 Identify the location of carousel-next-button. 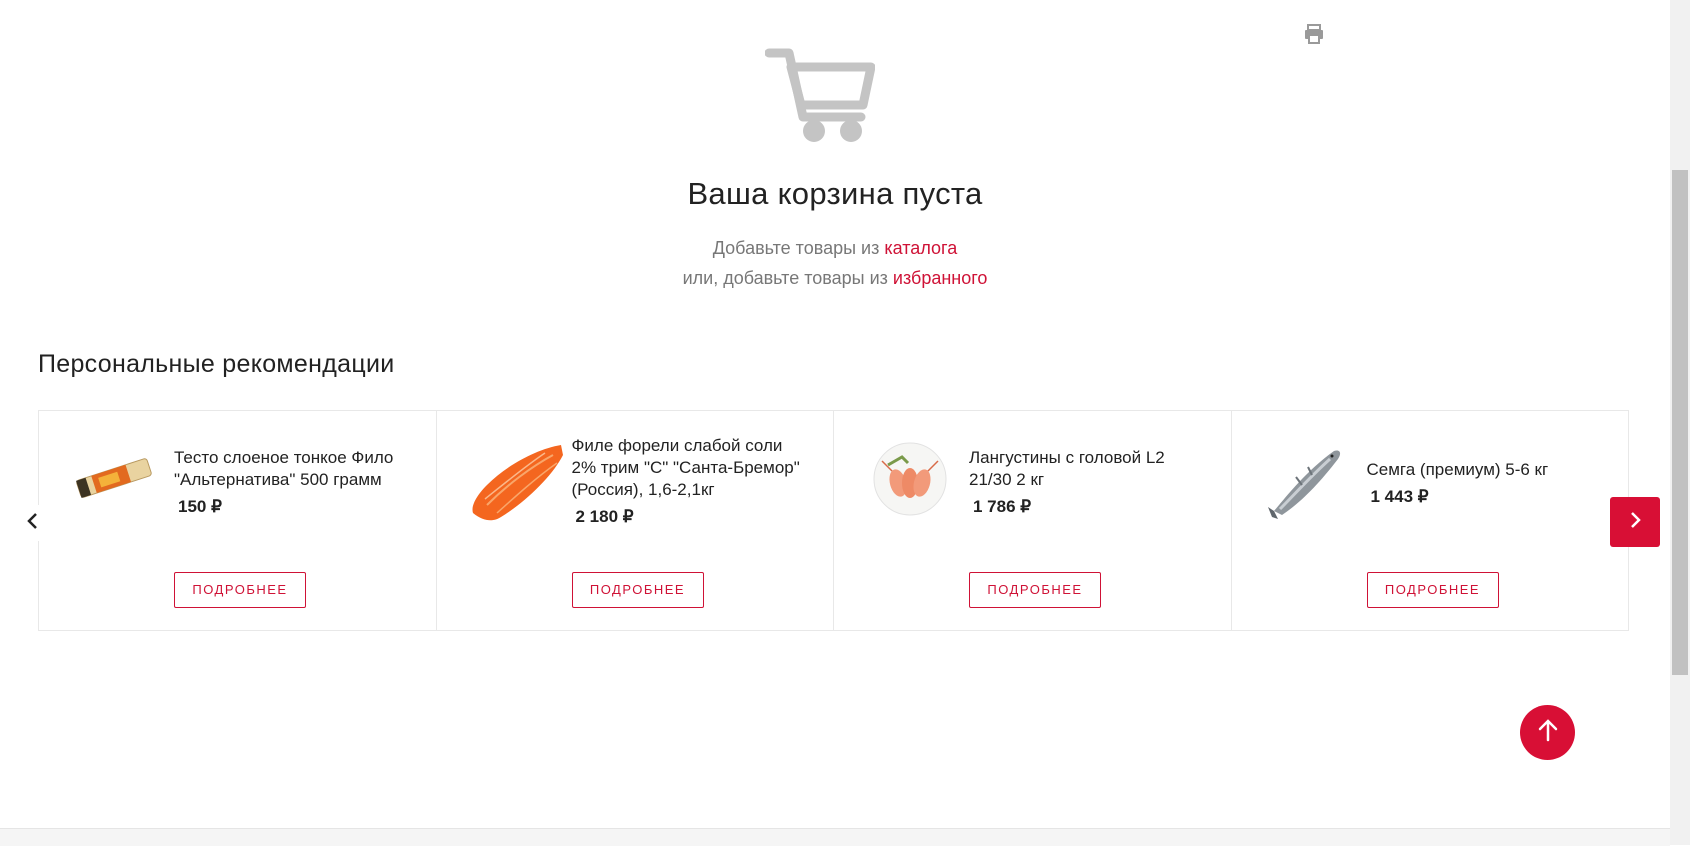
(1635, 522).